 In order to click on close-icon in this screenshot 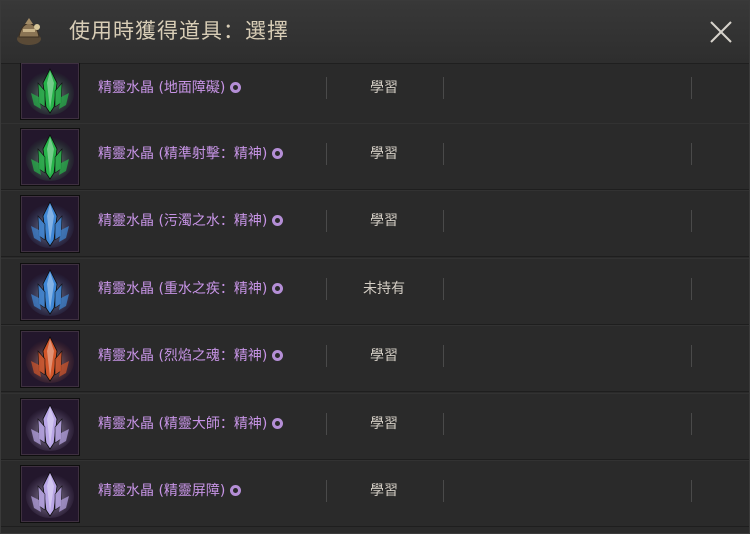, I will do `click(721, 32)`.